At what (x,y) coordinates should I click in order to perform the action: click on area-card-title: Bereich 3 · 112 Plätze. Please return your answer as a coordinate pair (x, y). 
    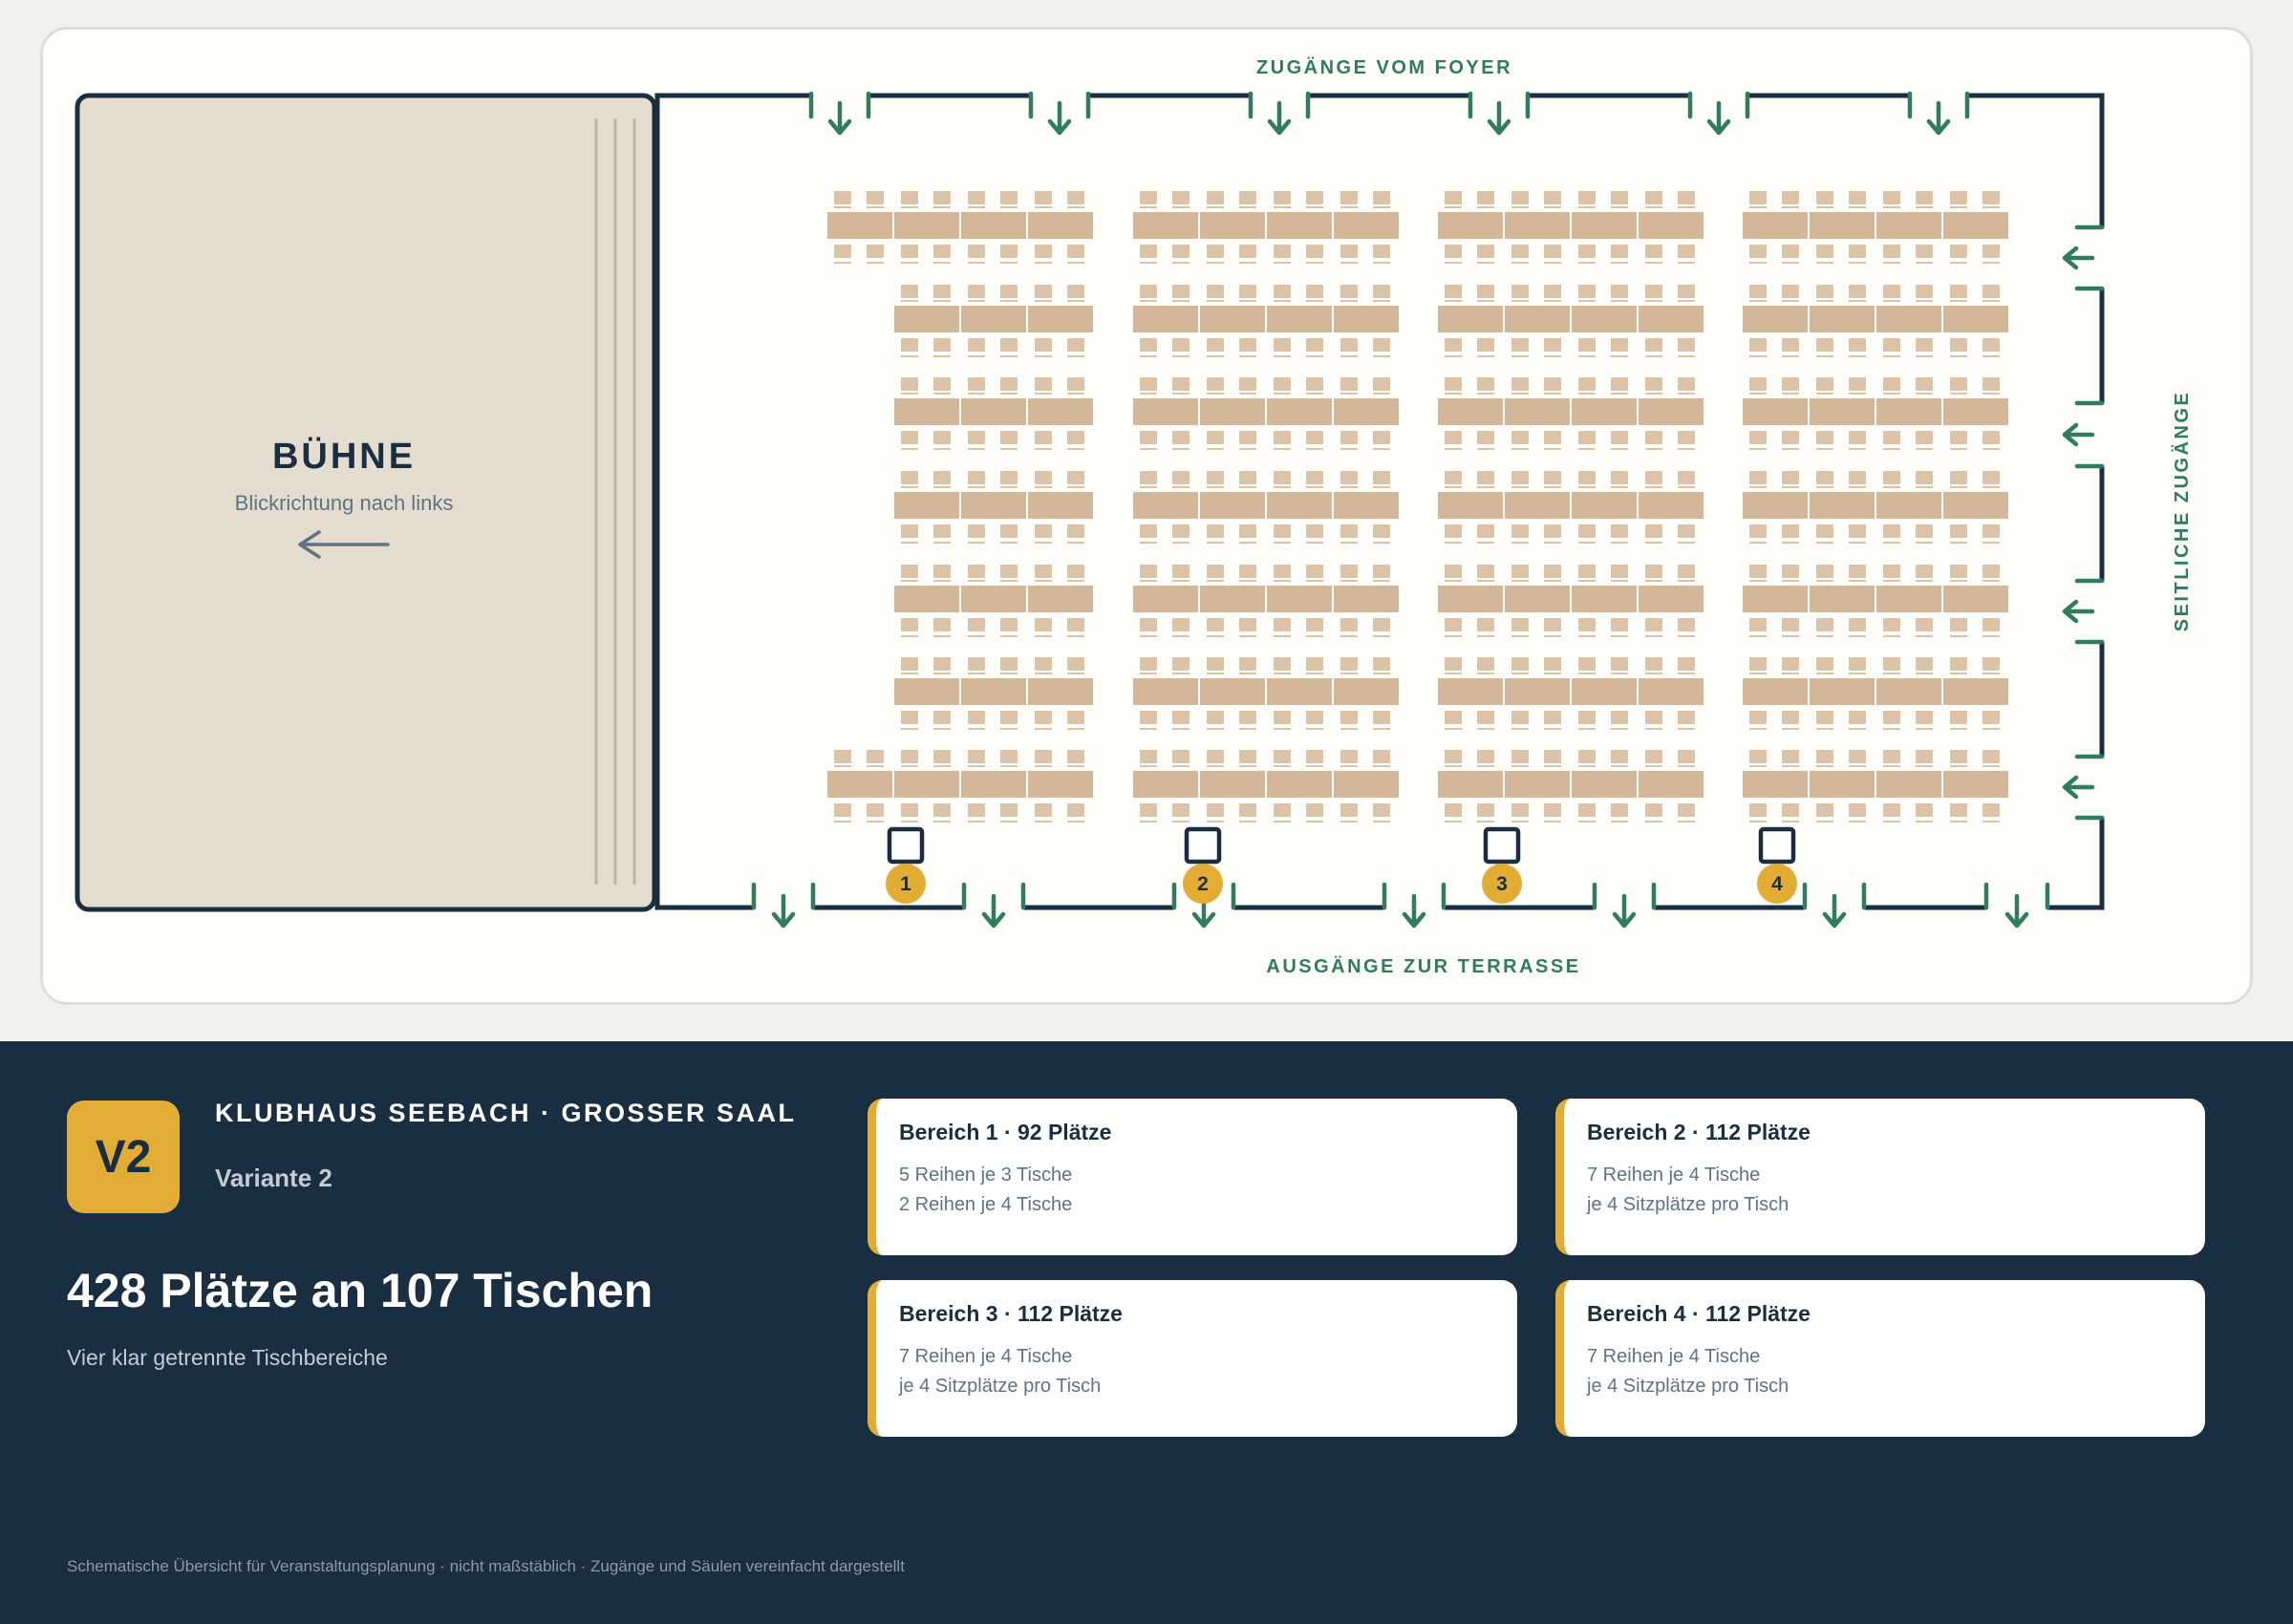
    Looking at the image, I should click on (1011, 1314).